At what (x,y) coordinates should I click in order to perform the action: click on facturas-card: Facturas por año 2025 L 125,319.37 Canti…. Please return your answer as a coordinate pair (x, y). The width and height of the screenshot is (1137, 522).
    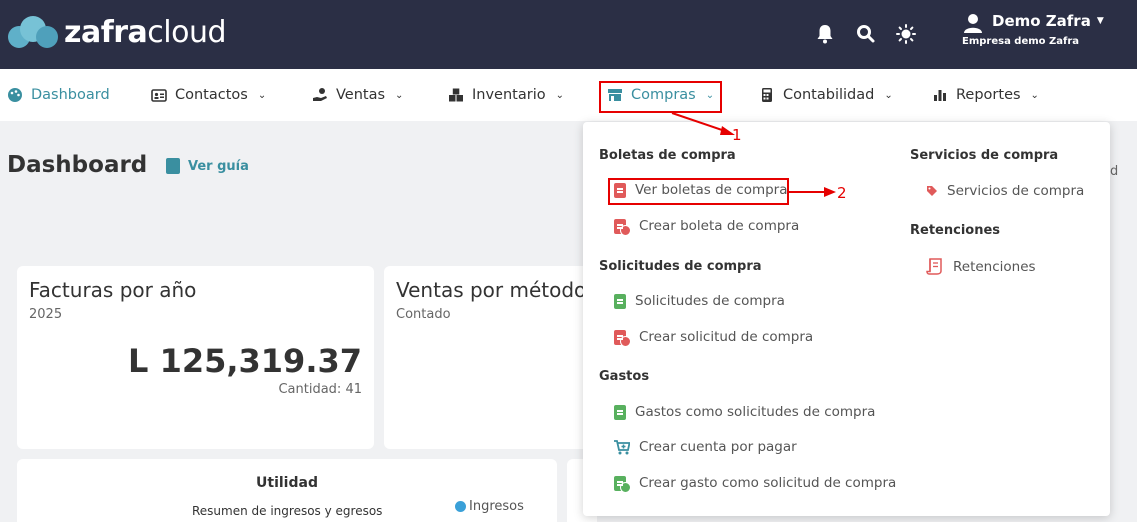
    Looking at the image, I should click on (195, 357).